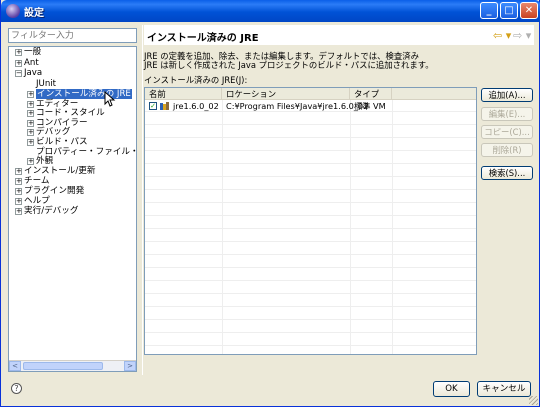  I want to click on jre-library-icon, so click(164, 106).